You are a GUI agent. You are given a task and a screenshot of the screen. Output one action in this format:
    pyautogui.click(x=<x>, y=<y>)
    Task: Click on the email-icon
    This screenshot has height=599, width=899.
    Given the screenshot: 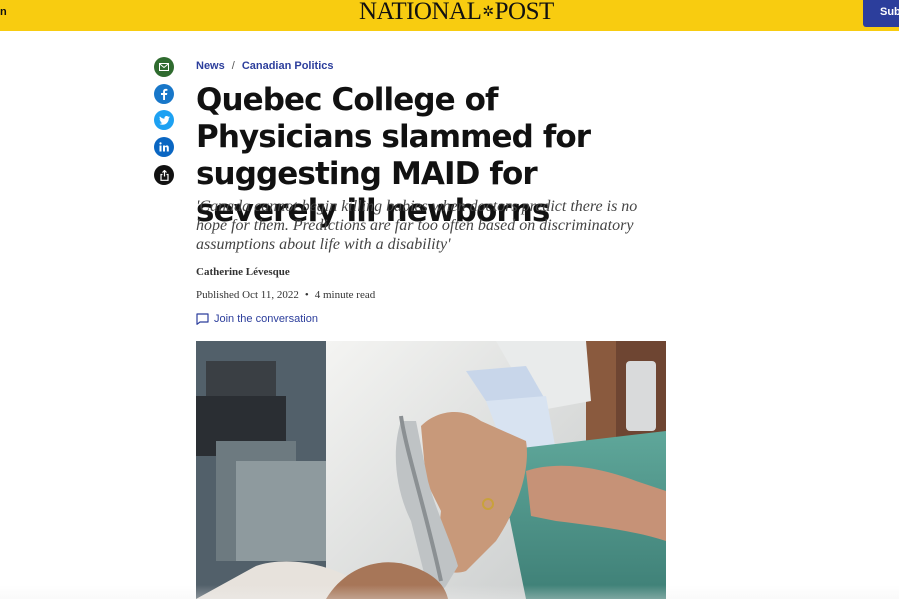 What is the action you would take?
    pyautogui.click(x=164, y=67)
    